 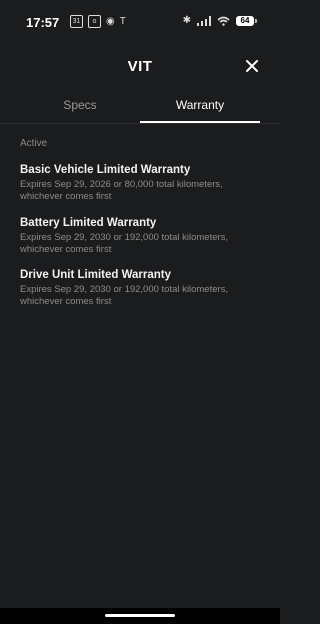 I want to click on bluetooth-icon: ✱, so click(x=186, y=20).